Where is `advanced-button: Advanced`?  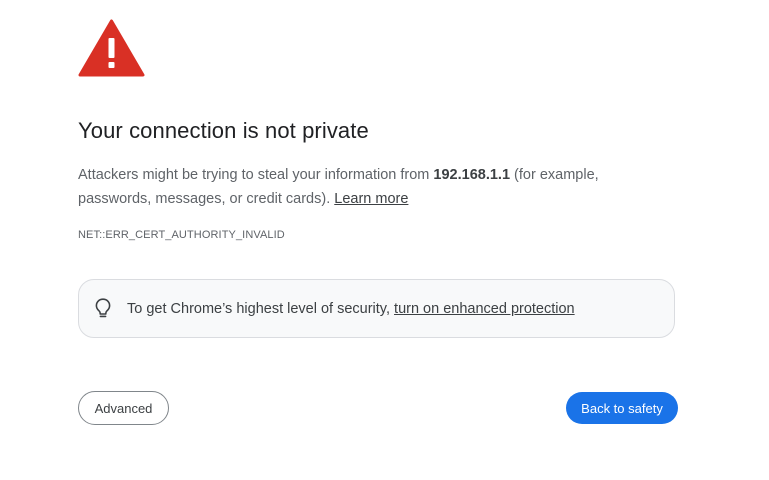
advanced-button: Advanced is located at coordinates (123, 408).